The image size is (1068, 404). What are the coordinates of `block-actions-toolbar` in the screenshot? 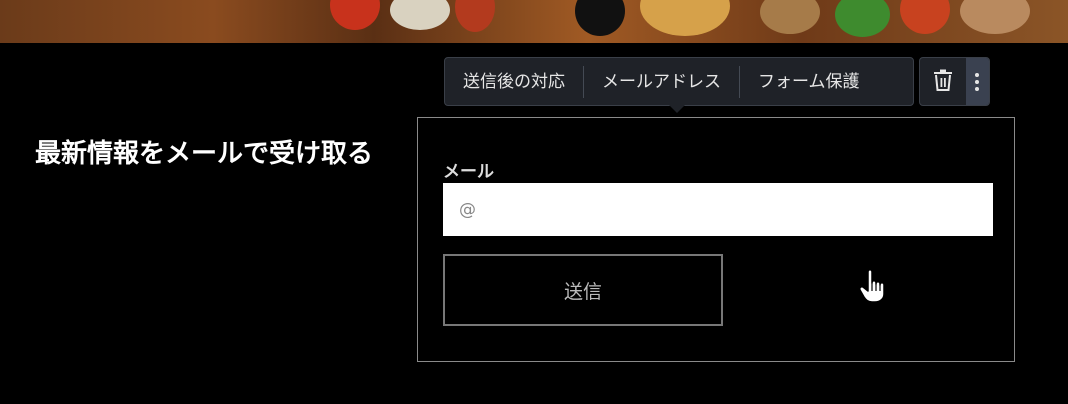 It's located at (954, 81).